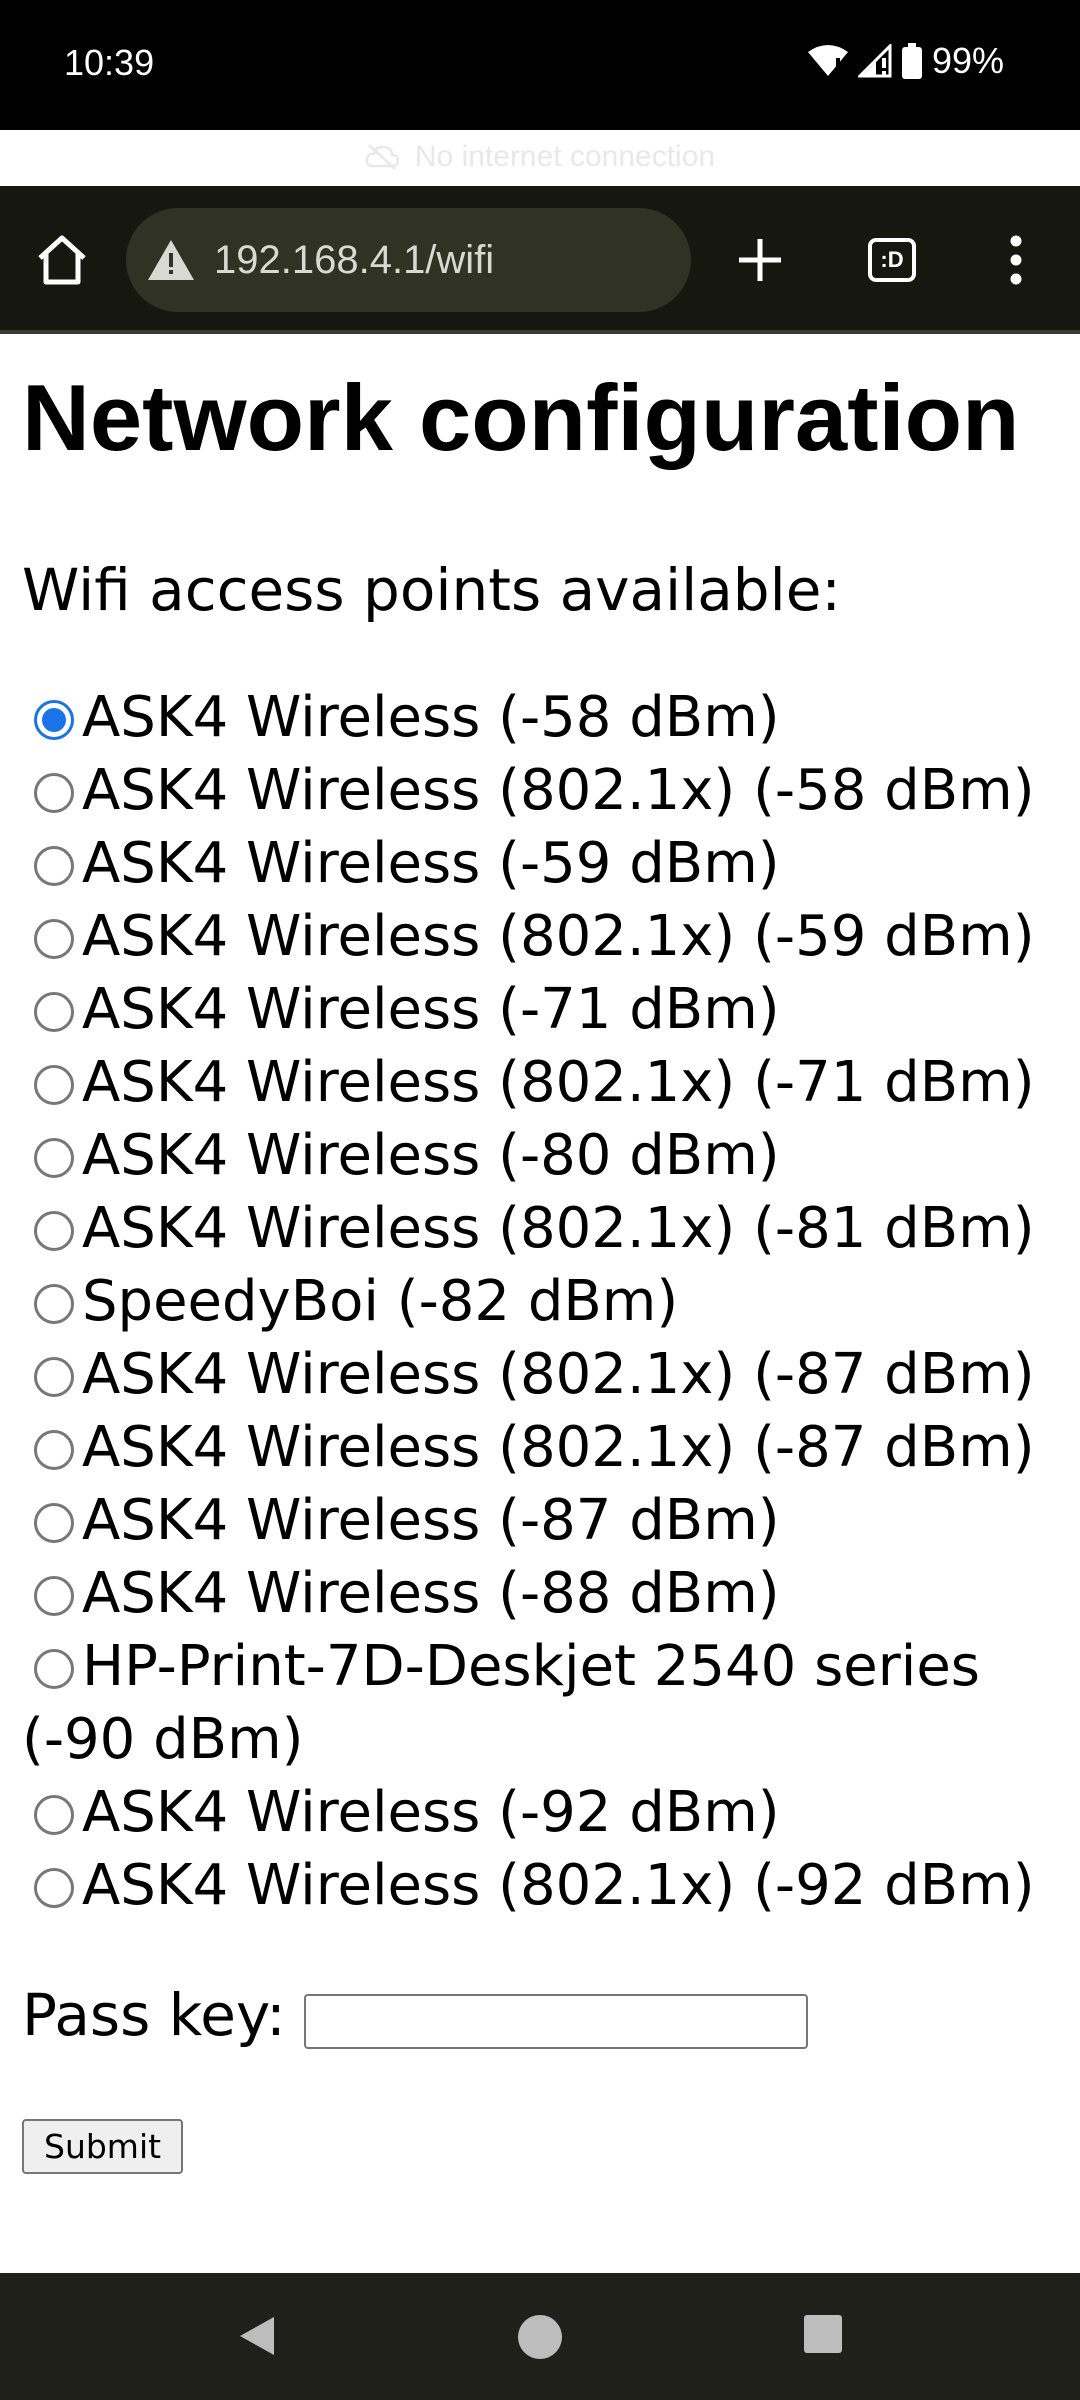  I want to click on access-point-option: ASK4 Wireless (802.1x) (-92 dBm), so click(542, 1885).